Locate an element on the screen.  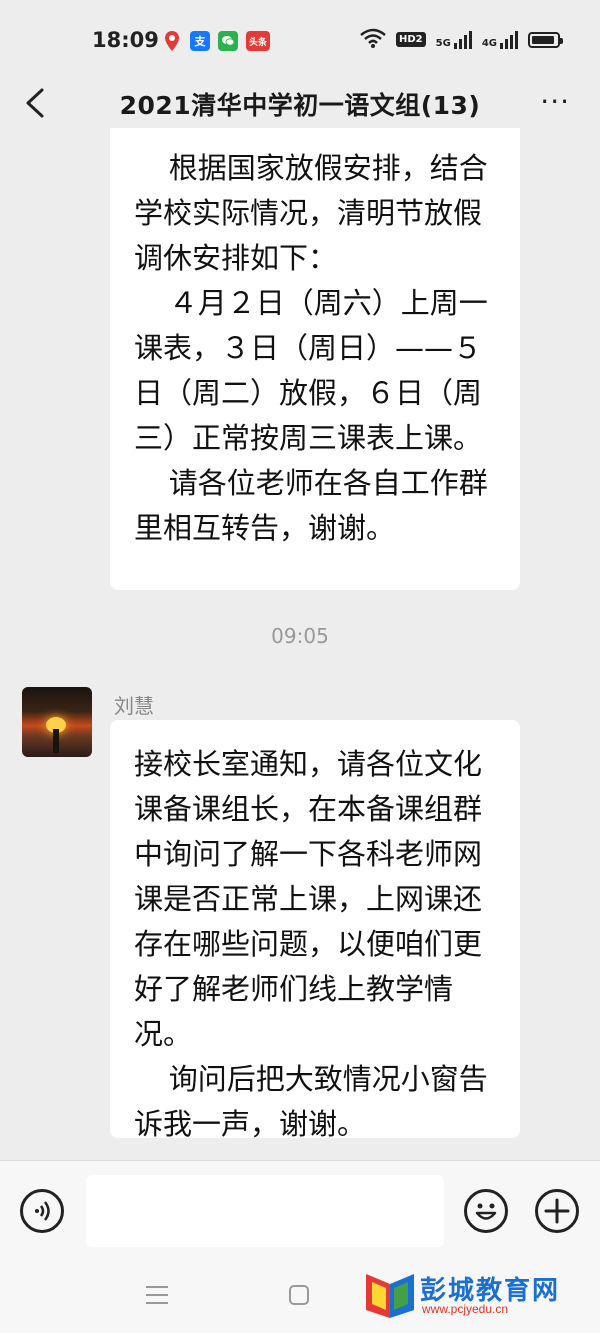
input-bar is located at coordinates (300, 1210).